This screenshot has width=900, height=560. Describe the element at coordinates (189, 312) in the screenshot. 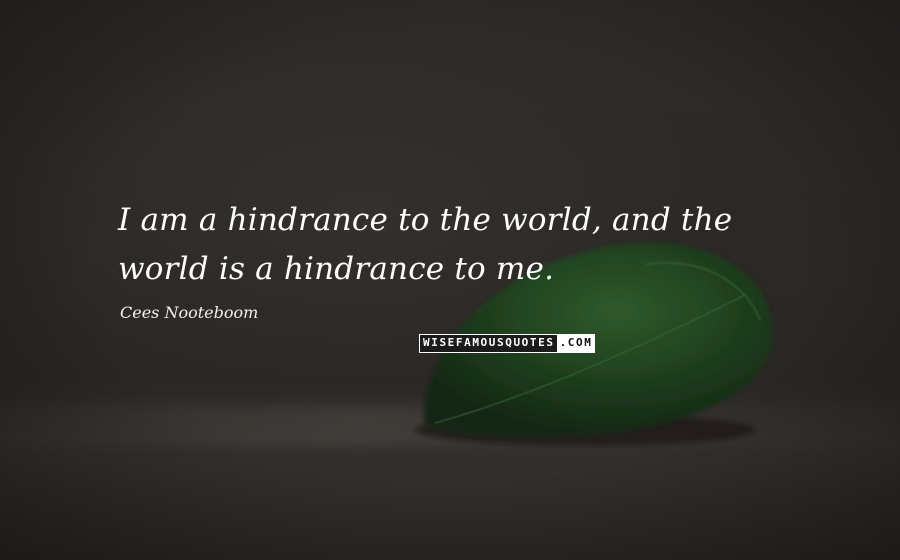

I see `quote-author: Cees Nooteboom` at that location.